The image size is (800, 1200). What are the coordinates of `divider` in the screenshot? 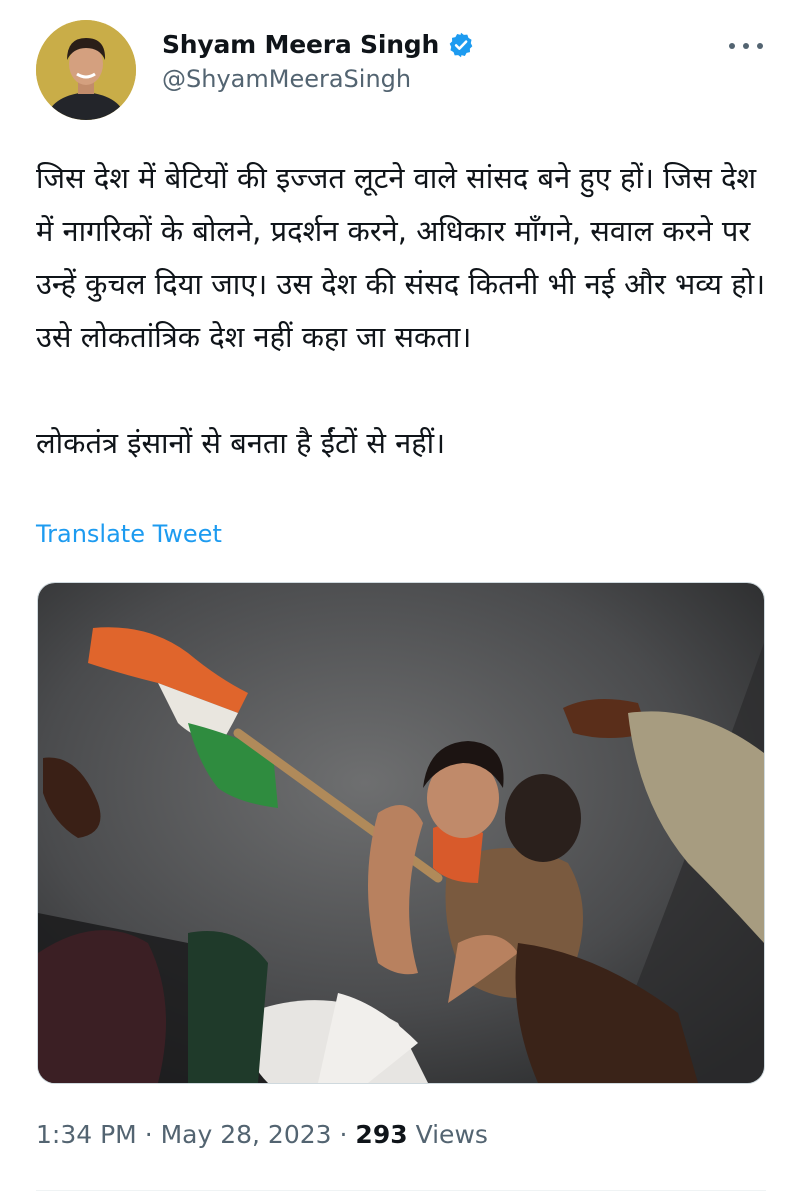 It's located at (401, 1190).